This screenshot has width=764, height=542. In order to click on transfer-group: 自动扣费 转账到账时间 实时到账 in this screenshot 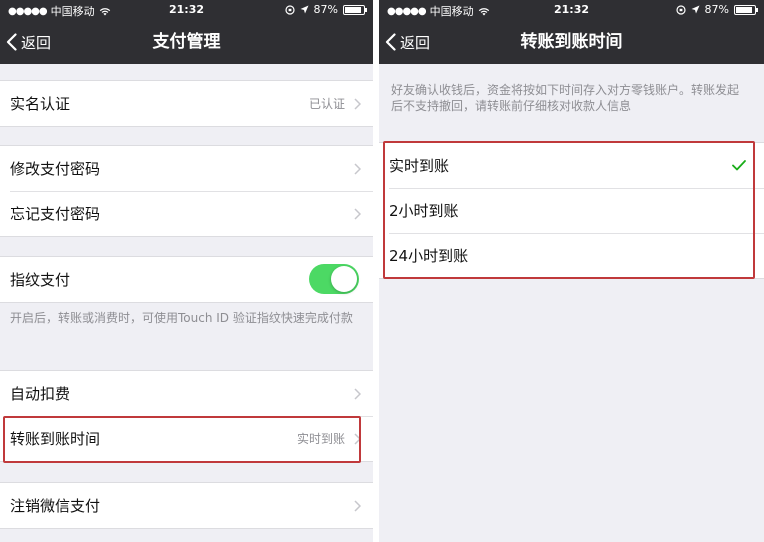, I will do `click(186, 416)`.